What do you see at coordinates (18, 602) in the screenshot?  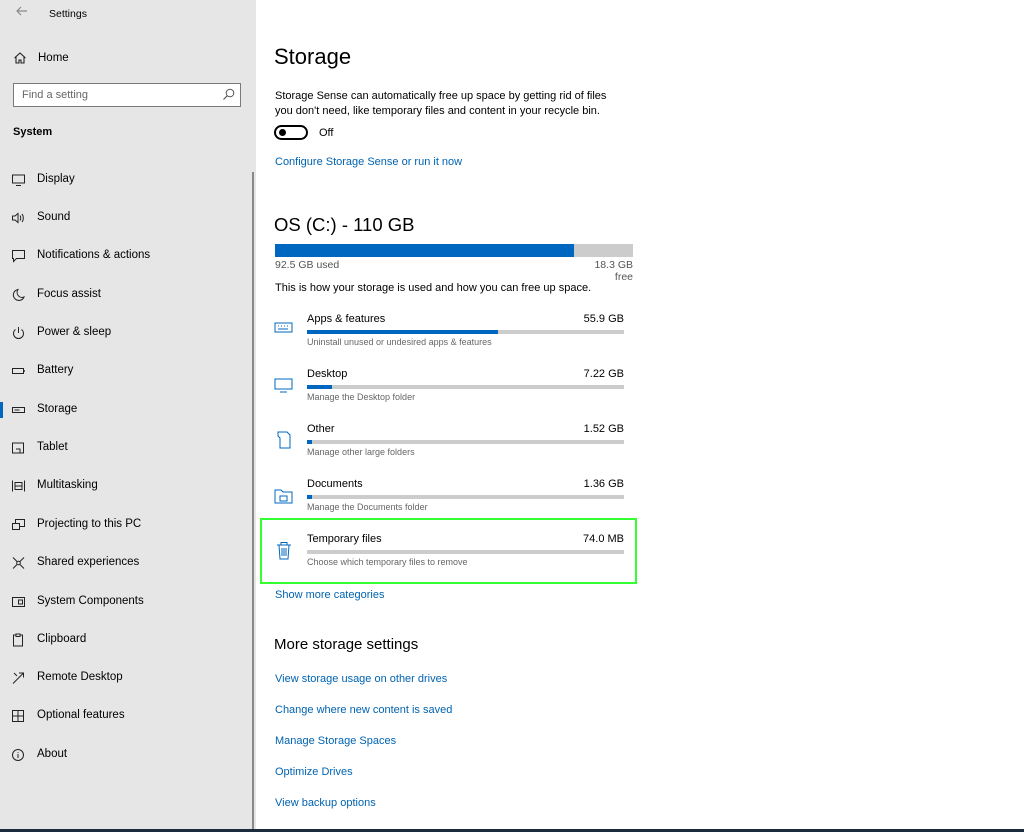 I see `components-icon` at bounding box center [18, 602].